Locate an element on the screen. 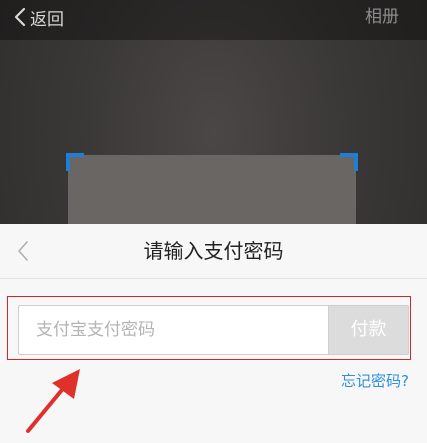 The height and width of the screenshot is (443, 427). forgot-password-link: 忘记密码? is located at coordinates (375, 380).